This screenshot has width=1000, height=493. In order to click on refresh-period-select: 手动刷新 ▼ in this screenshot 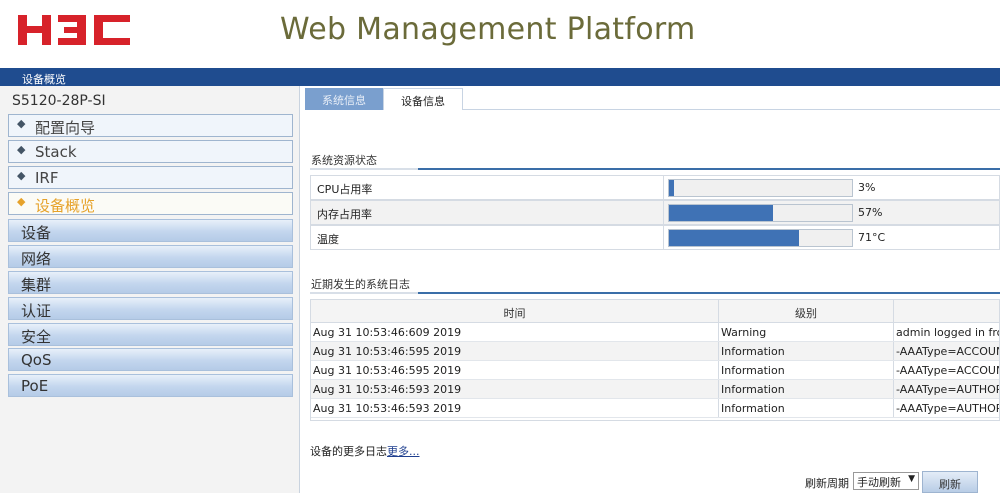, I will do `click(886, 481)`.